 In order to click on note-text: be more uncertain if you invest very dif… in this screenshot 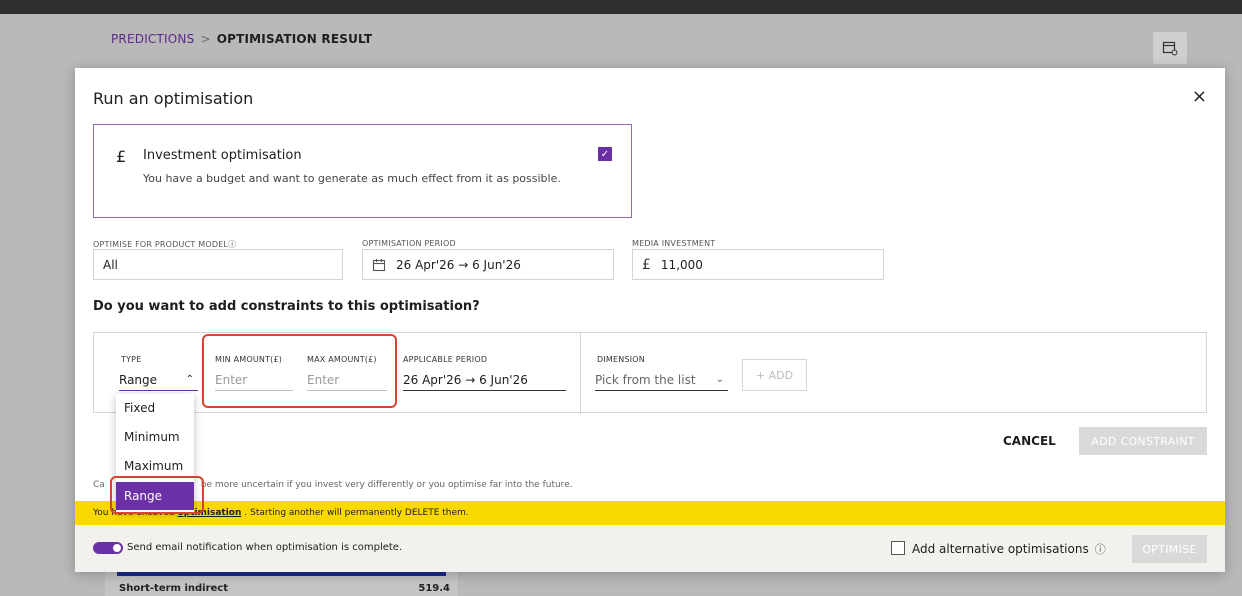, I will do `click(386, 485)`.